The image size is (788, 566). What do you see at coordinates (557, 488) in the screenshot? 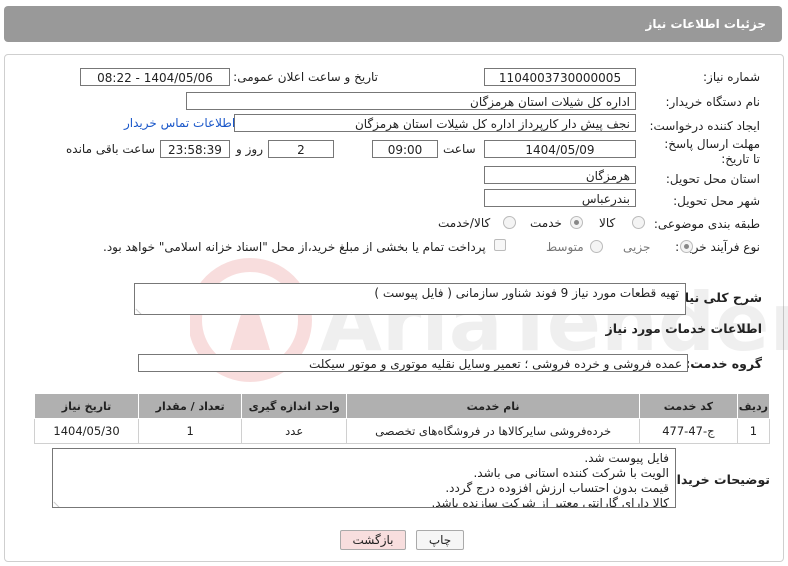
I see `notes-line: قیمت بدون احتساب ارزش افزوده درج گردد.` at bounding box center [557, 488].